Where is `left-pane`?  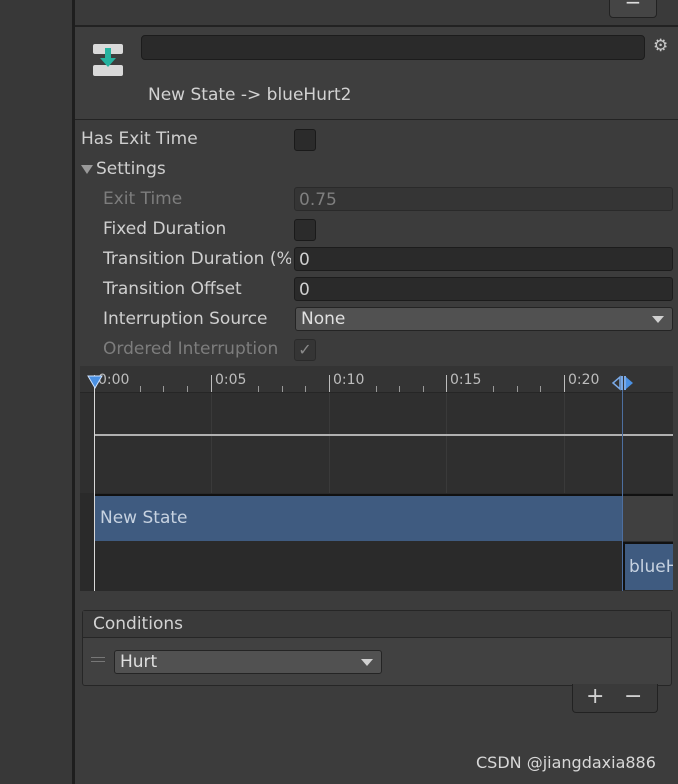
left-pane is located at coordinates (36, 392).